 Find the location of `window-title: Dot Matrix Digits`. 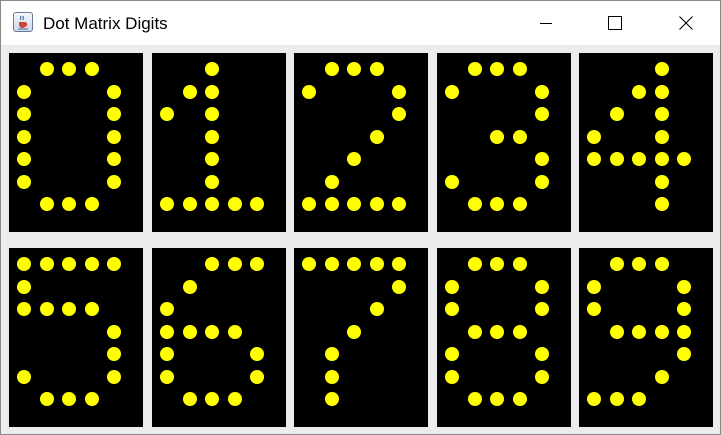

window-title: Dot Matrix Digits is located at coordinates (105, 23).